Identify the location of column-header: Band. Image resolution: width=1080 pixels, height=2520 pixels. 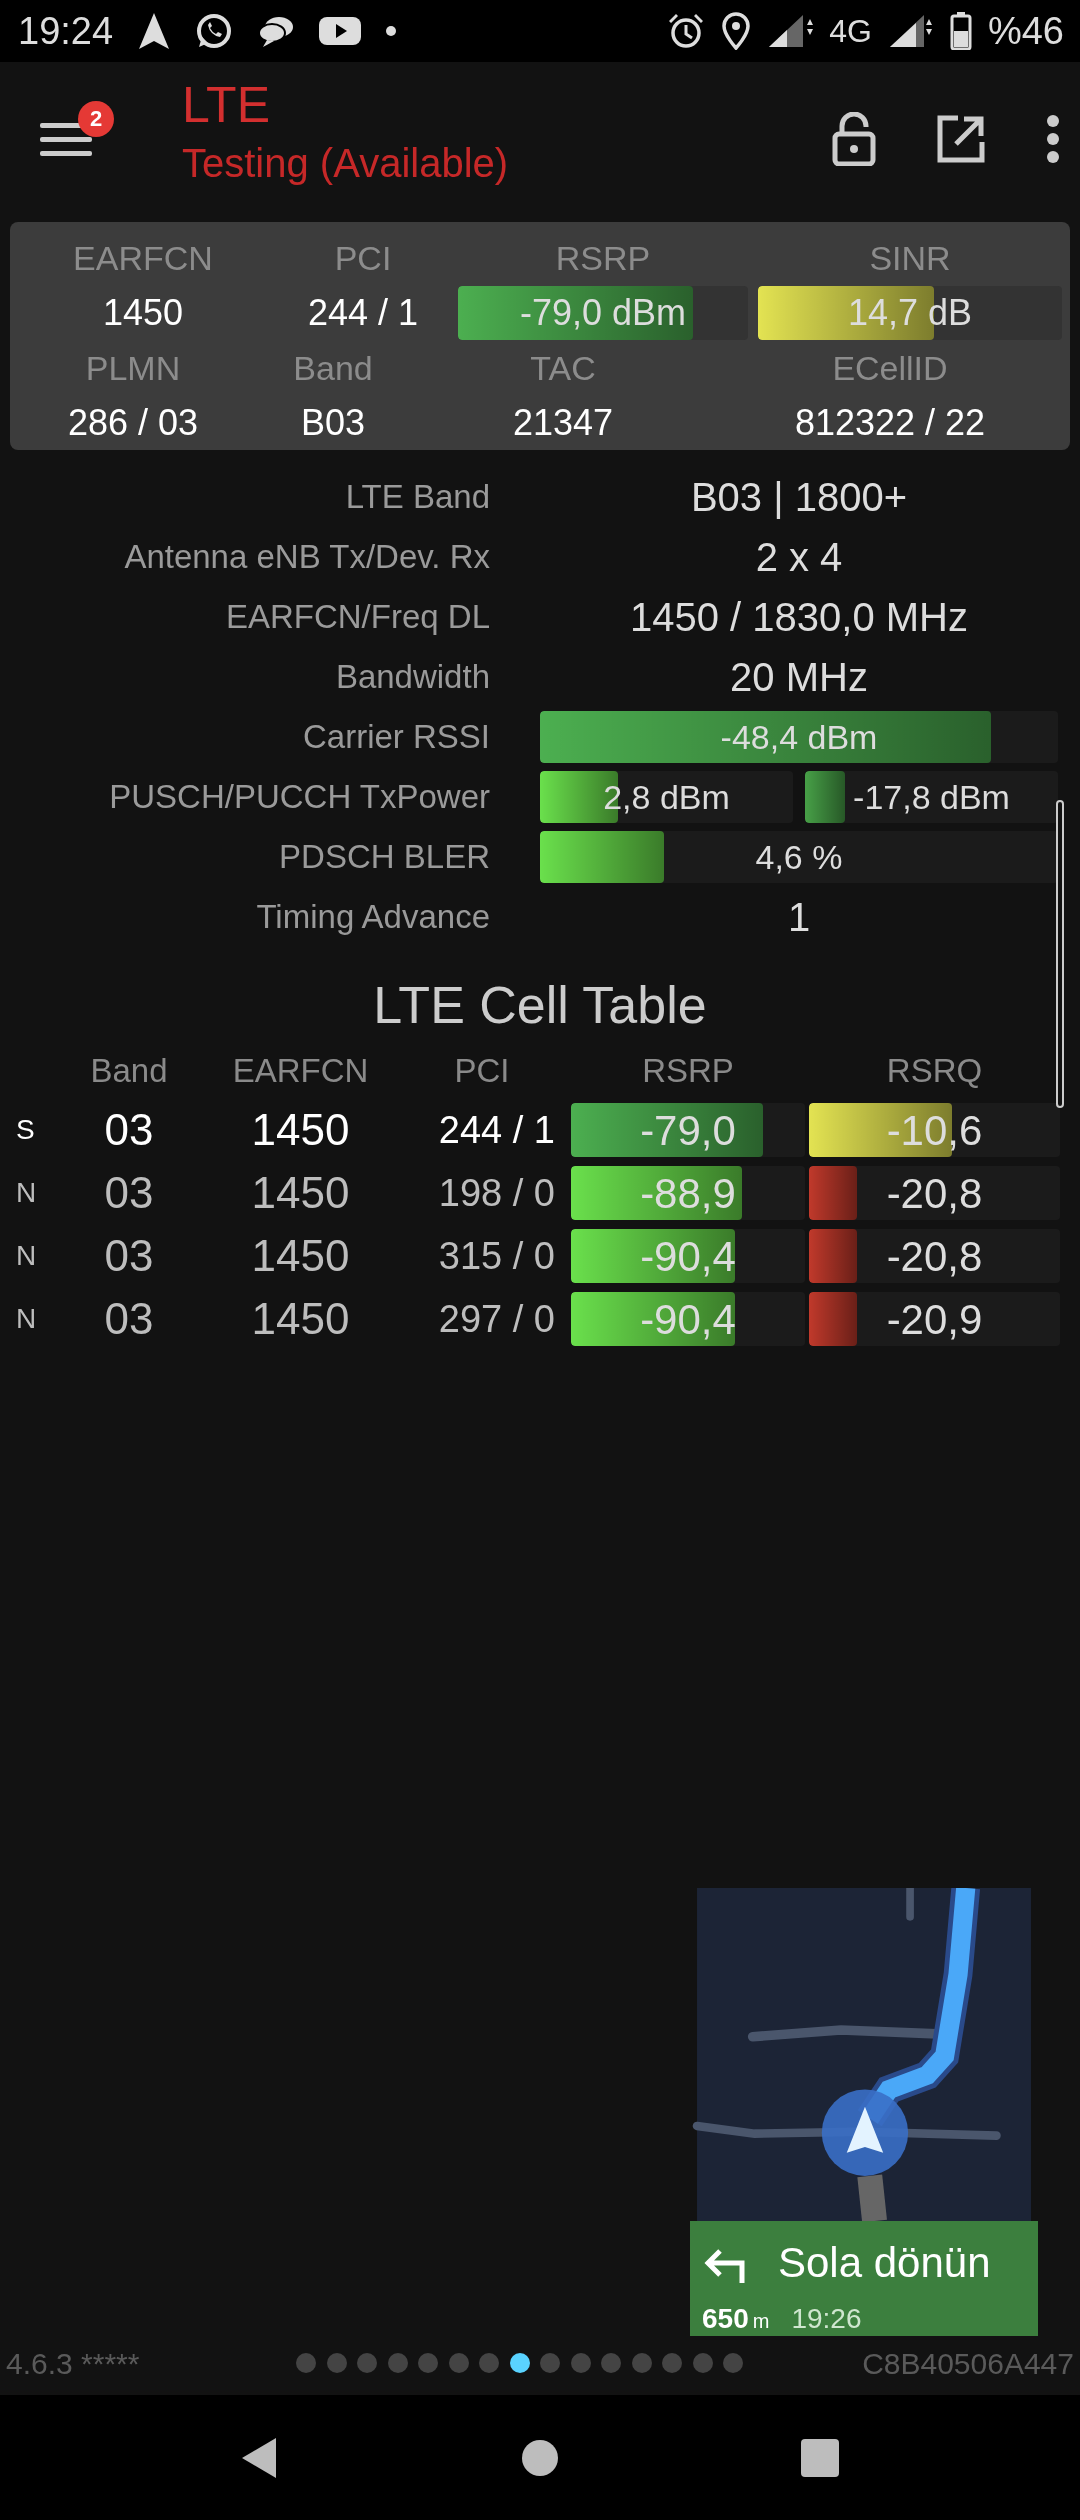
(129, 1071).